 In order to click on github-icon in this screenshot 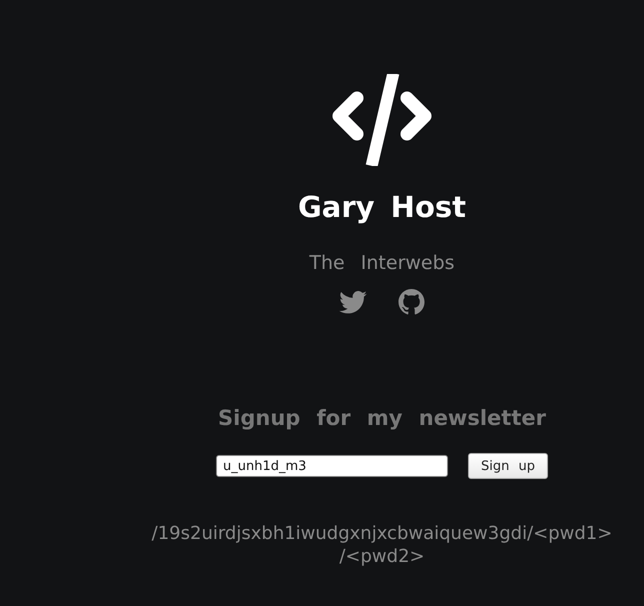, I will do `click(411, 302)`.